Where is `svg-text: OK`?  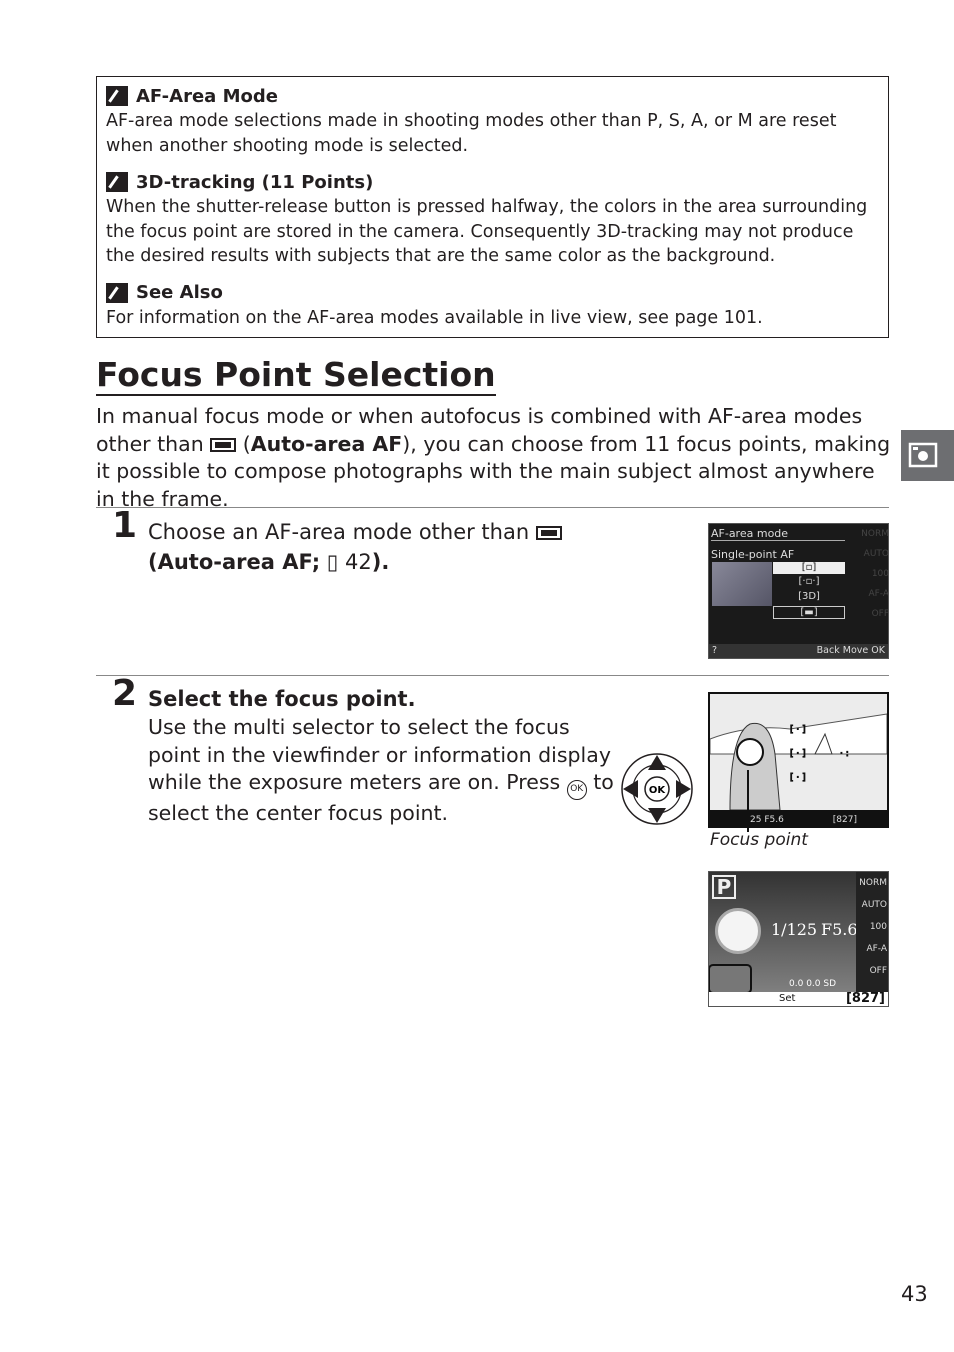
svg-text: OK is located at coordinates (658, 790).